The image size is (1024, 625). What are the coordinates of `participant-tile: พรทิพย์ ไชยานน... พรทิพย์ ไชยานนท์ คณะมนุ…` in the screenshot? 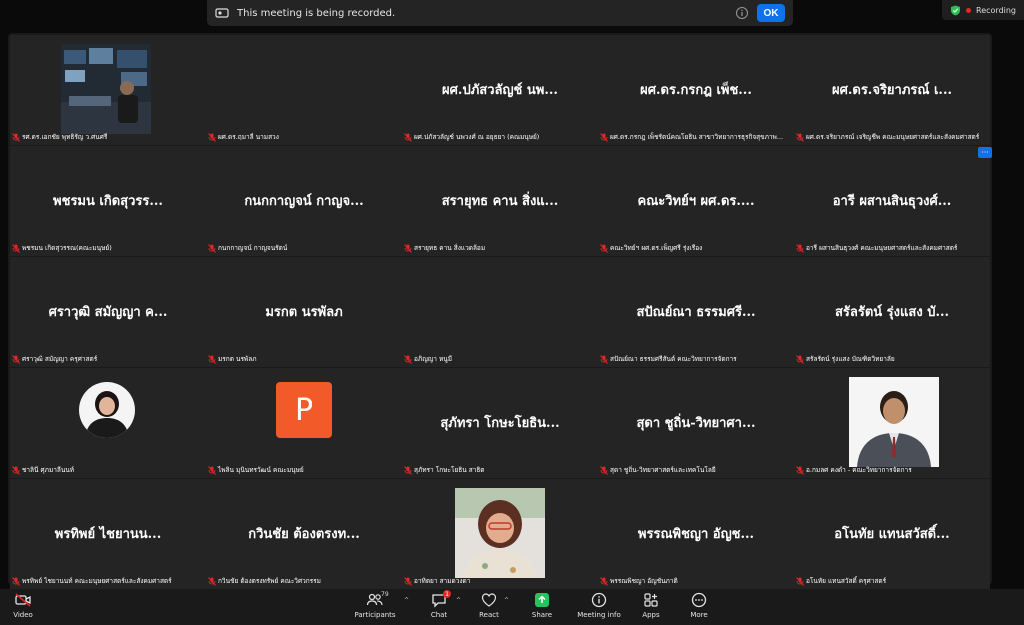 It's located at (108, 534).